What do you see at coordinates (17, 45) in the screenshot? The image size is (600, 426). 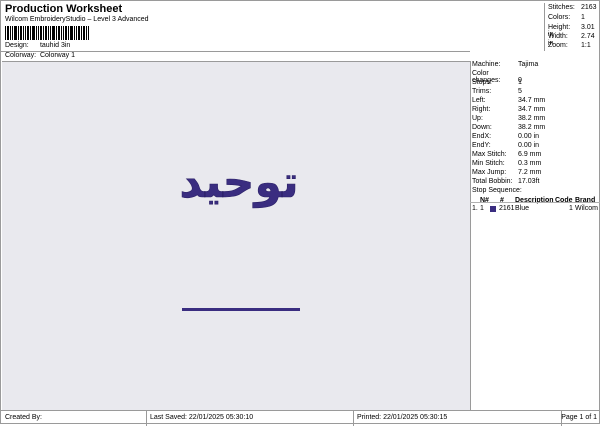 I see `design-label: Design:` at bounding box center [17, 45].